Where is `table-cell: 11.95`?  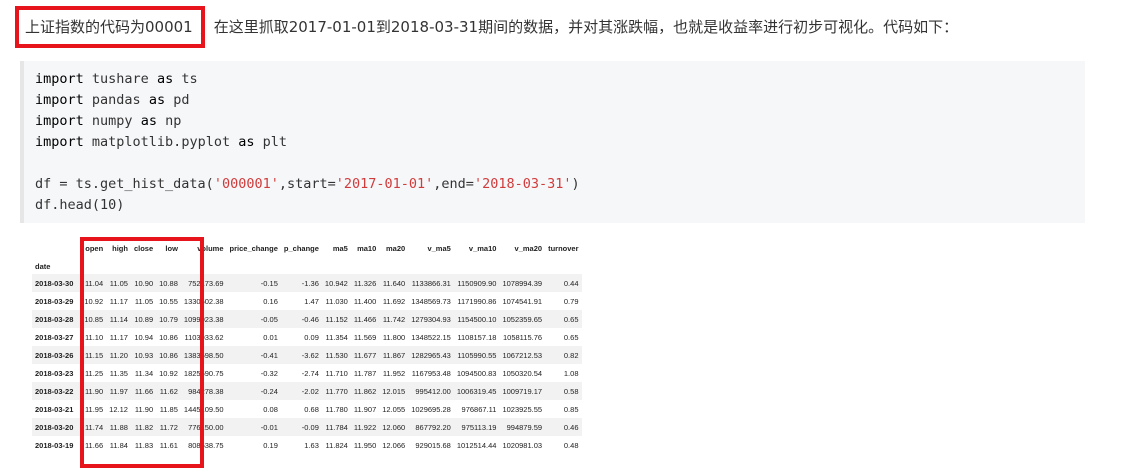 table-cell: 11.95 is located at coordinates (94, 409).